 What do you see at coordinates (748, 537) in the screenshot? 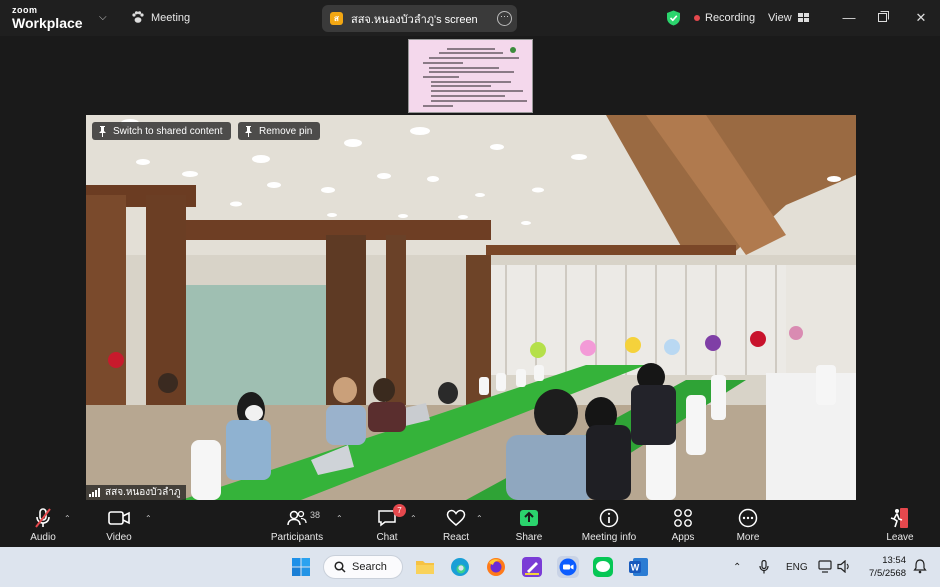
I see `more-label: More` at bounding box center [748, 537].